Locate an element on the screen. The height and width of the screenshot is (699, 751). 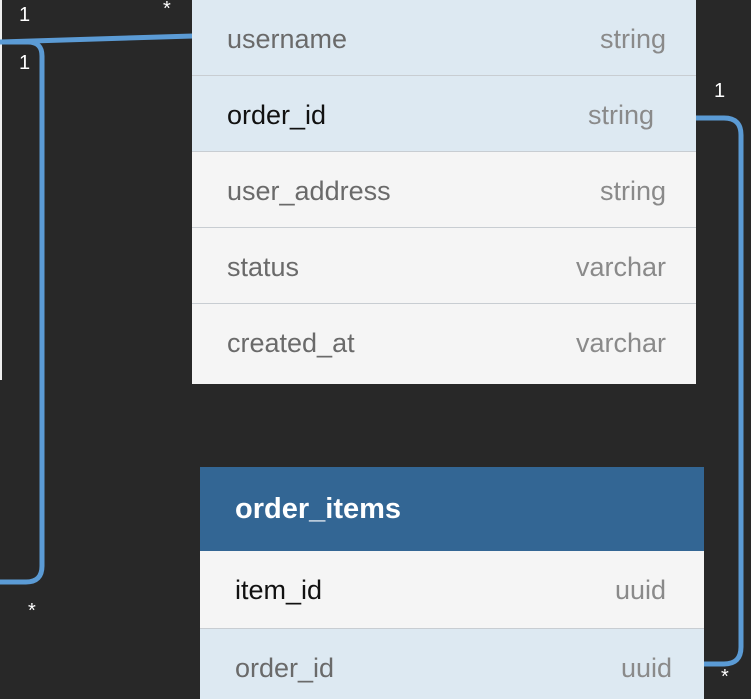
orders-items-target-label: * is located at coordinates (725, 677).